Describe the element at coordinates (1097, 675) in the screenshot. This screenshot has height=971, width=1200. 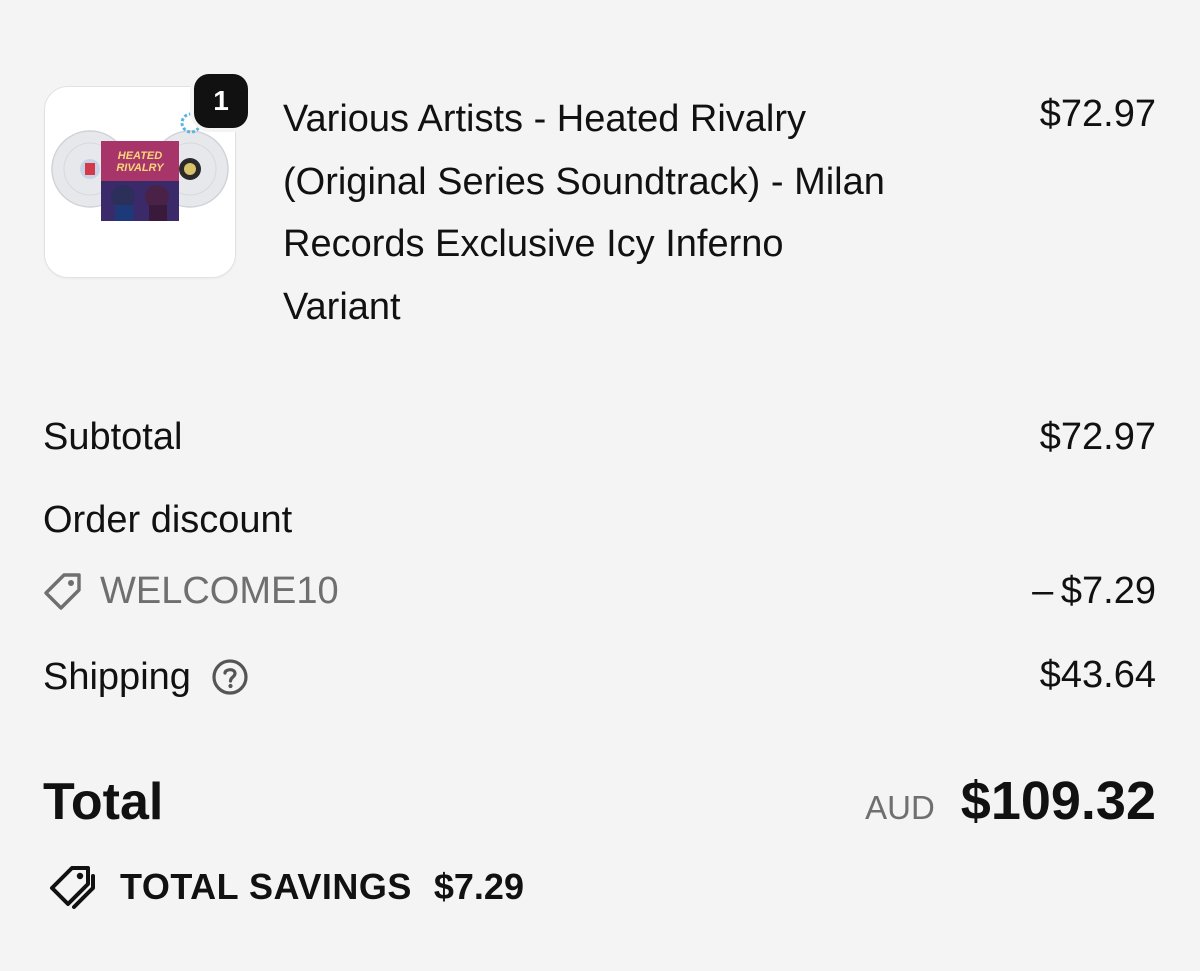
I see `shipping-value: $43.64` at that location.